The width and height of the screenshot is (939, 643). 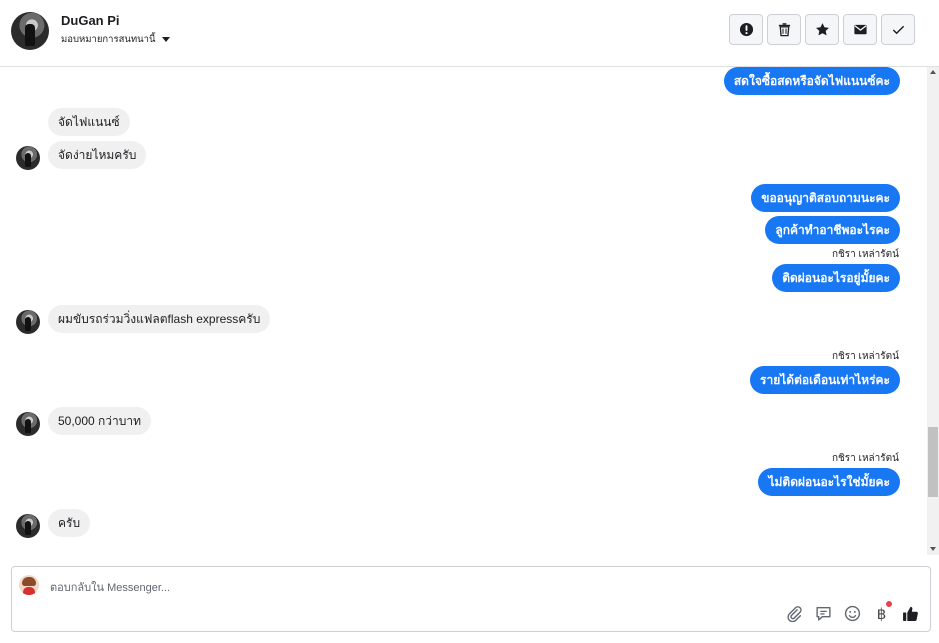 I want to click on message-outgoing: ไม่ติดผ่อนอะไรใช่มั้ยคะ, so click(x=829, y=482).